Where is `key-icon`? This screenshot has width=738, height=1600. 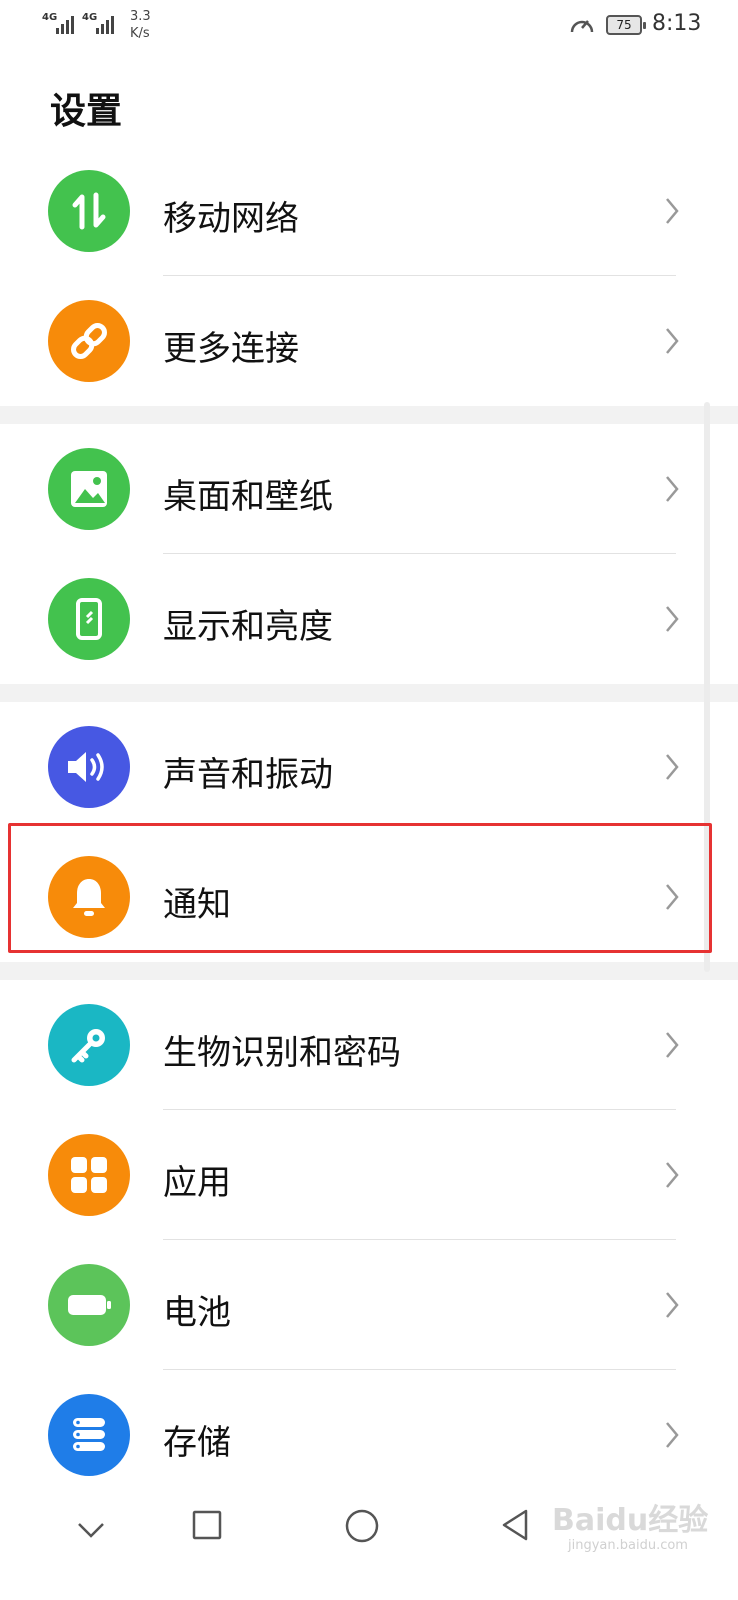
key-icon is located at coordinates (89, 1045).